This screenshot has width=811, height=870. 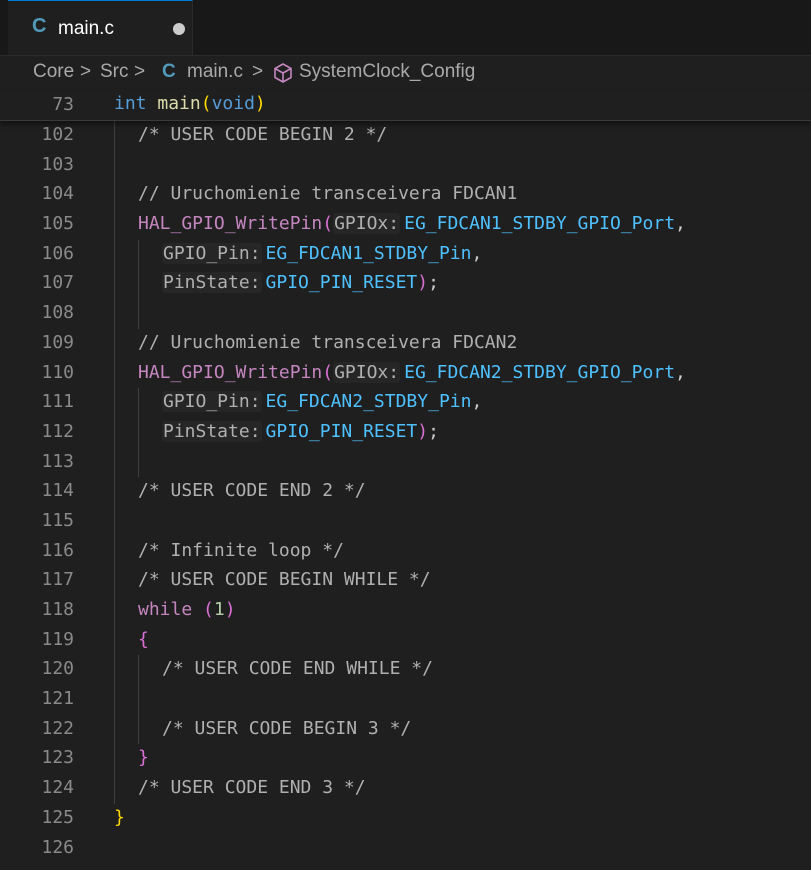 I want to click on code-line: 117 /* USER CODE BEGIN WHILE */, so click(x=405, y=581).